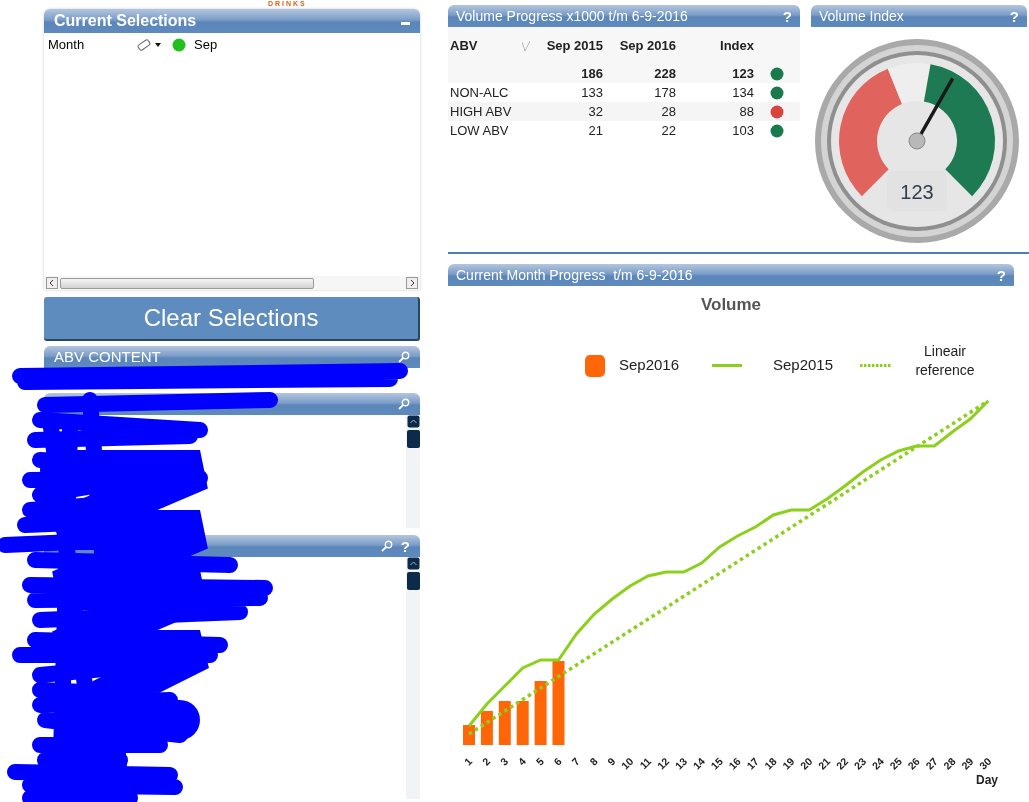 Image resolution: width=1029 pixels, height=802 pixels. What do you see at coordinates (479, 92) in the screenshot?
I see `table-cell-text: NON-ALC` at bounding box center [479, 92].